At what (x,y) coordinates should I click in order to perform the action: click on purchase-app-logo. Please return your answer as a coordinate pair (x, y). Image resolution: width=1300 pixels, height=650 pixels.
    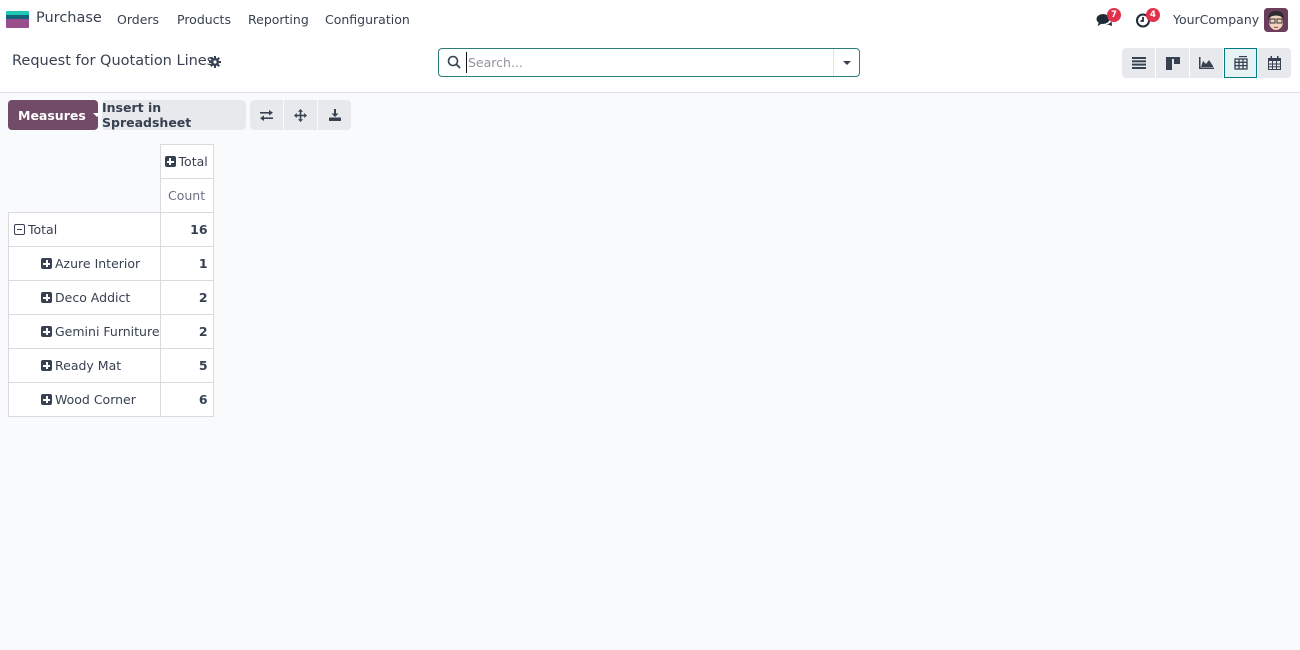
    Looking at the image, I should click on (17, 19).